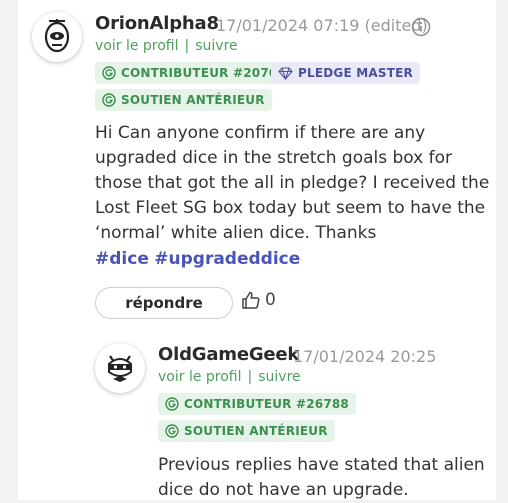 The height and width of the screenshot is (503, 508). I want to click on hashtag-dice: #dice, so click(122, 259).